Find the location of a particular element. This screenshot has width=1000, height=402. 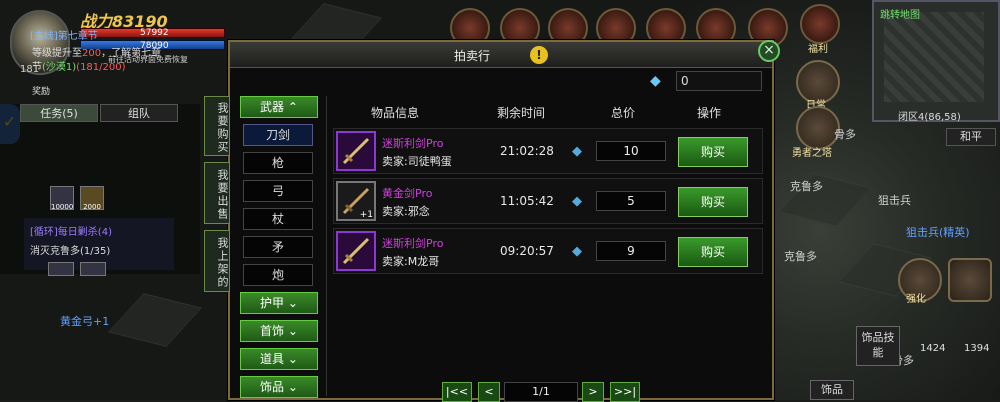

subcategory-cannon: 炮 is located at coordinates (278, 275).